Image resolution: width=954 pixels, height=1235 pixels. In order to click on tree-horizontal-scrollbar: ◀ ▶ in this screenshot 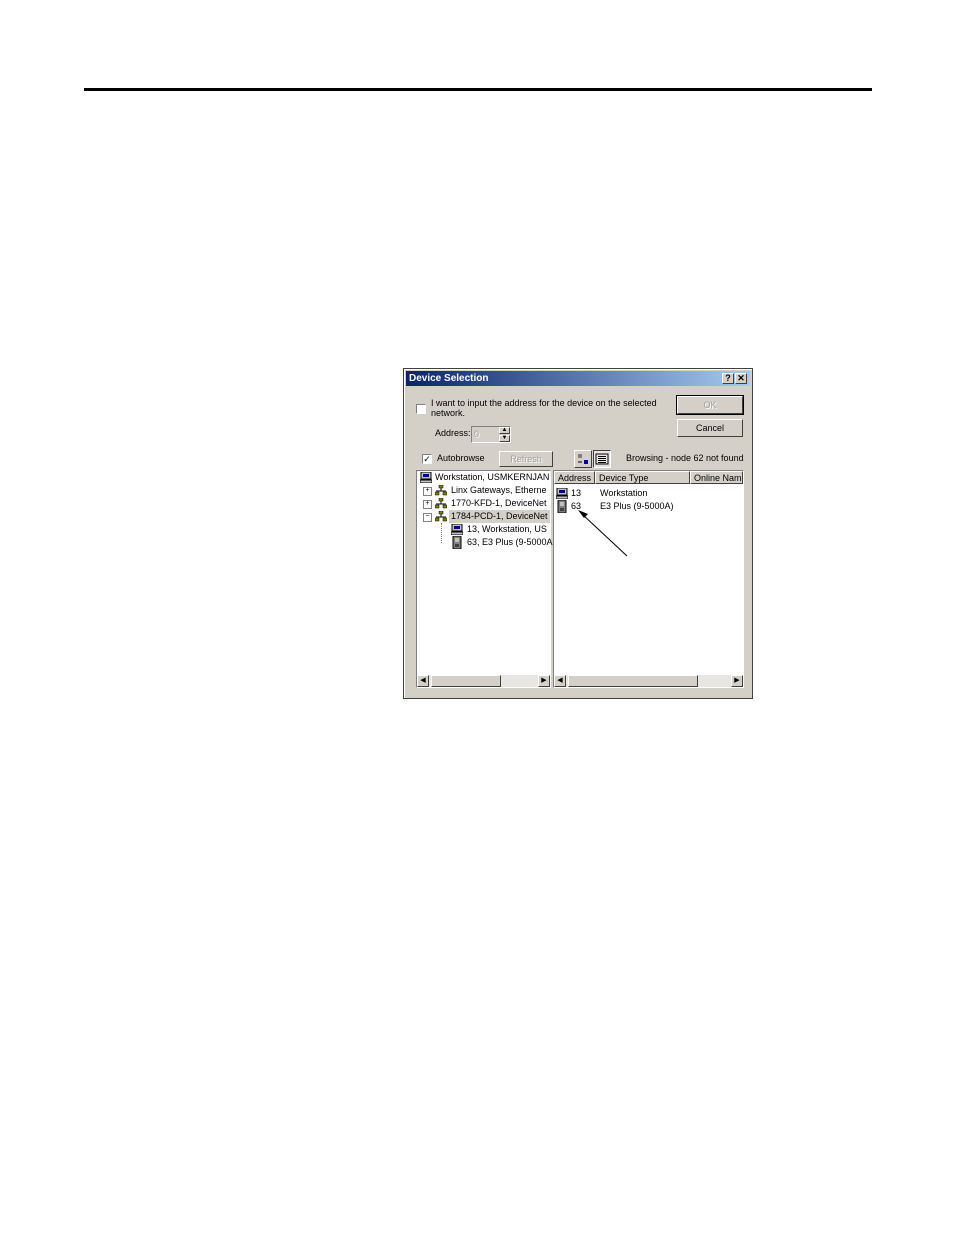, I will do `click(483, 681)`.